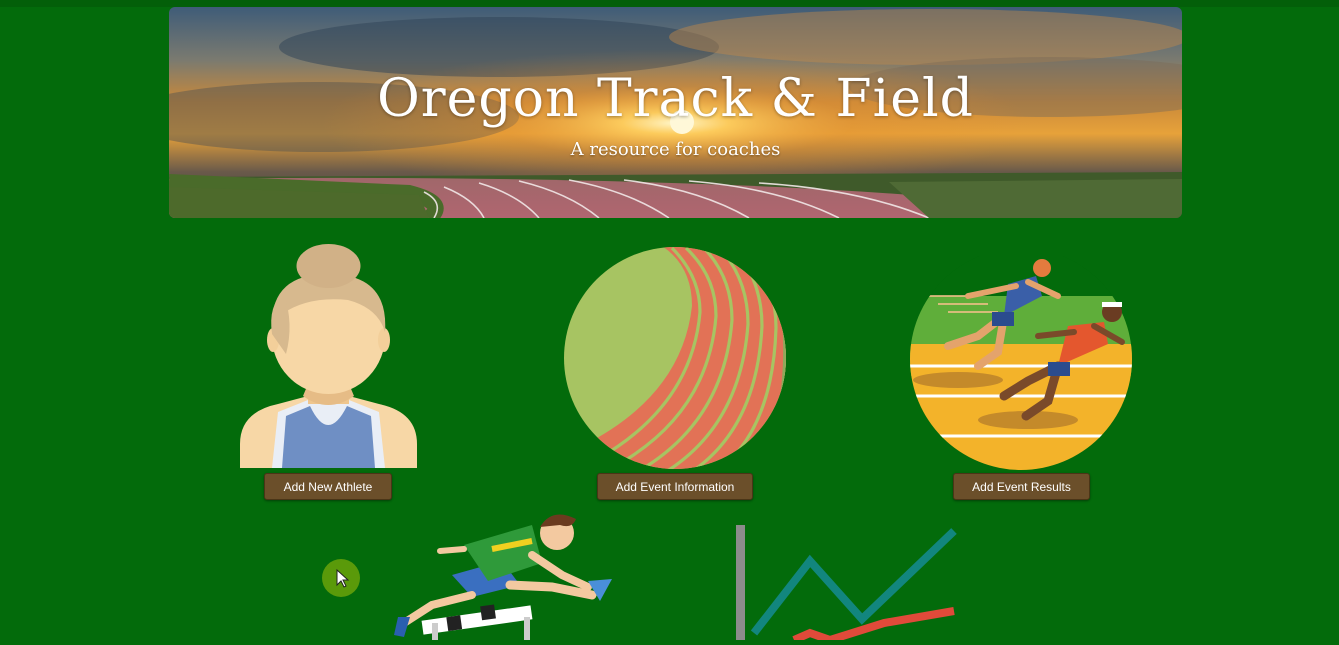 The image size is (1339, 645). Describe the element at coordinates (503, 572) in the screenshot. I see `hurdler-icon` at that location.